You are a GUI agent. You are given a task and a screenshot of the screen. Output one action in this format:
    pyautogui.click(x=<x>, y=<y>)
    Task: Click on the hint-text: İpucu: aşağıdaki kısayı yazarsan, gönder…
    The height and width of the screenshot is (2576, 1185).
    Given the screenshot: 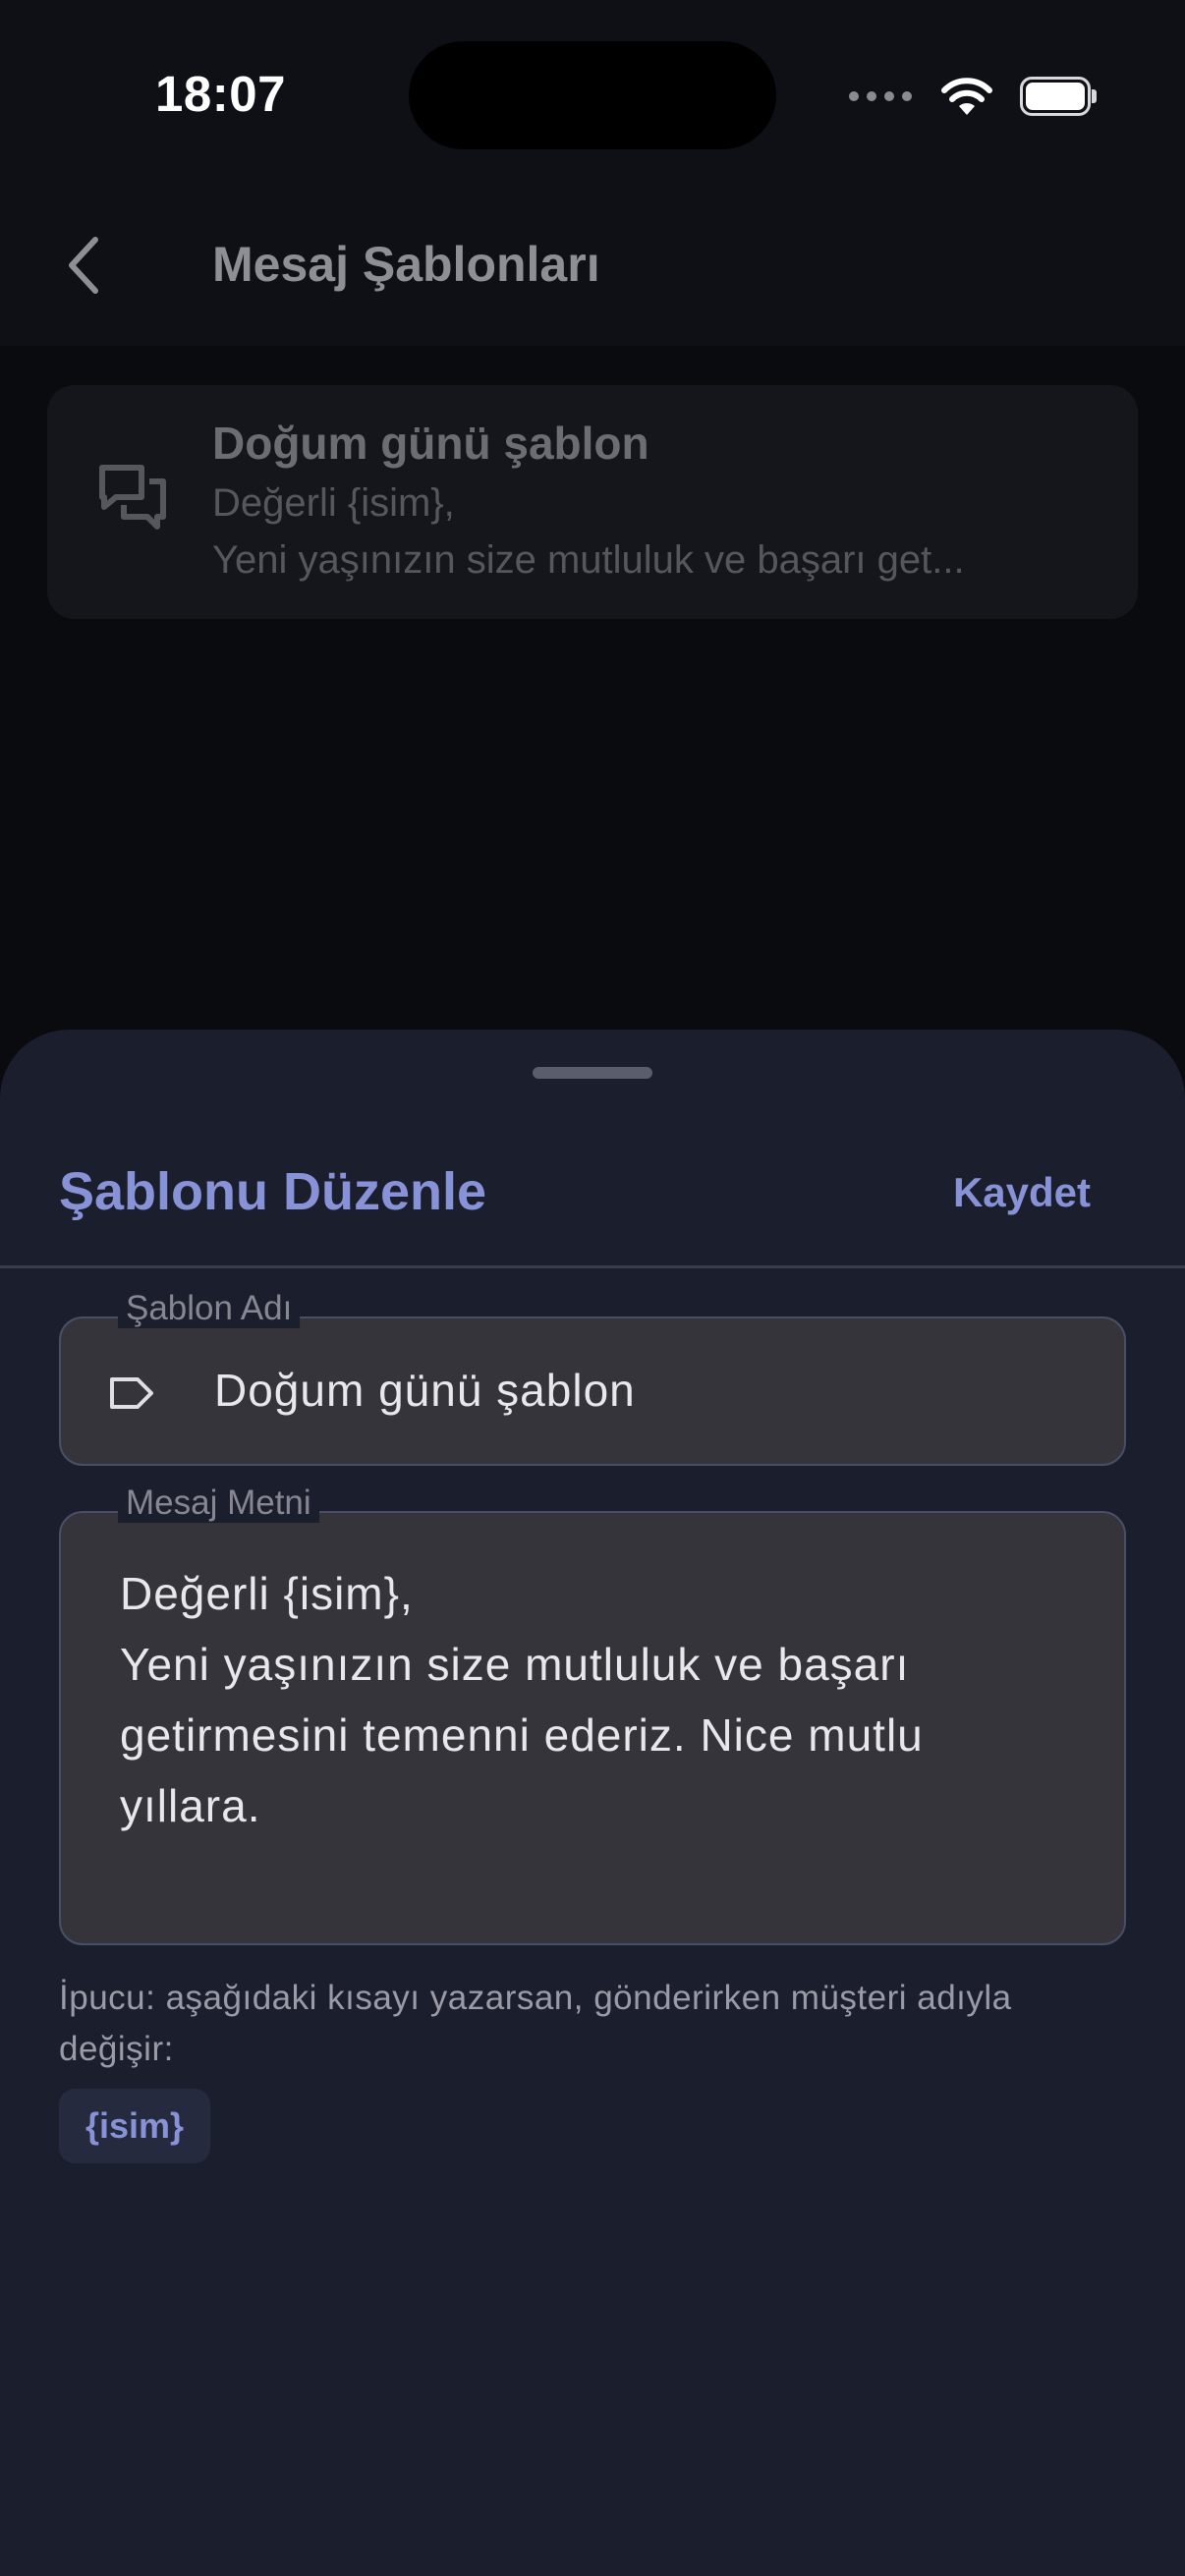 What is the action you would take?
    pyautogui.click(x=536, y=2023)
    